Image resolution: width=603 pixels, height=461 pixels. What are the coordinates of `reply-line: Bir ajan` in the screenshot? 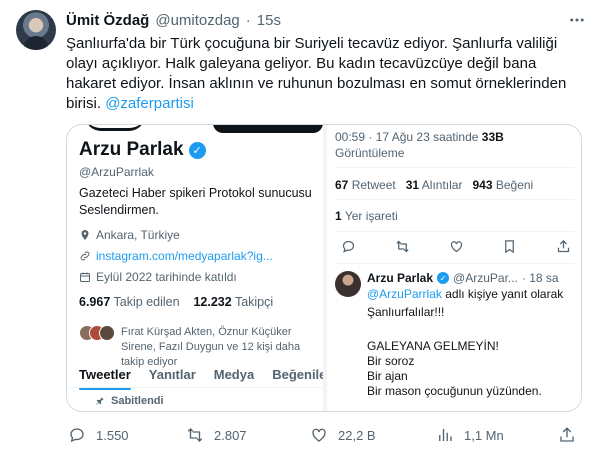 It's located at (387, 376).